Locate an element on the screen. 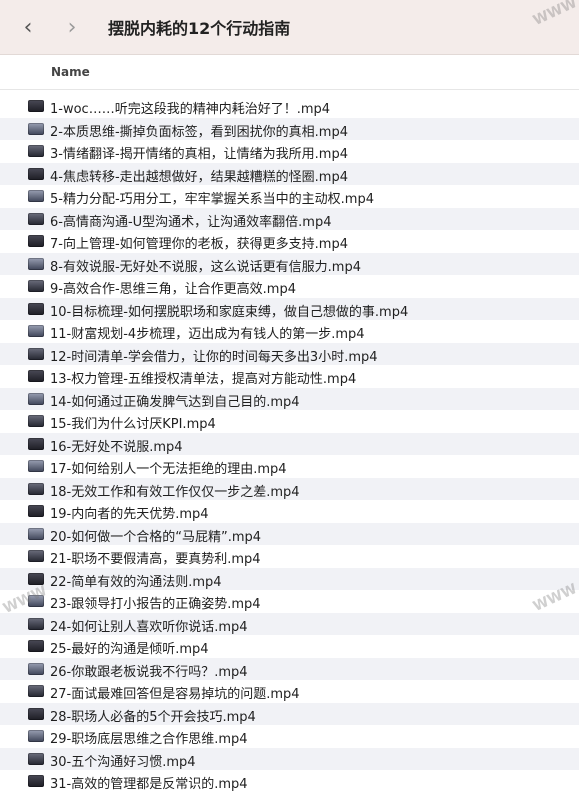 The image size is (579, 800). file-name: 9-高效合作-思维三角，让合作更高效.mp4 is located at coordinates (173, 289).